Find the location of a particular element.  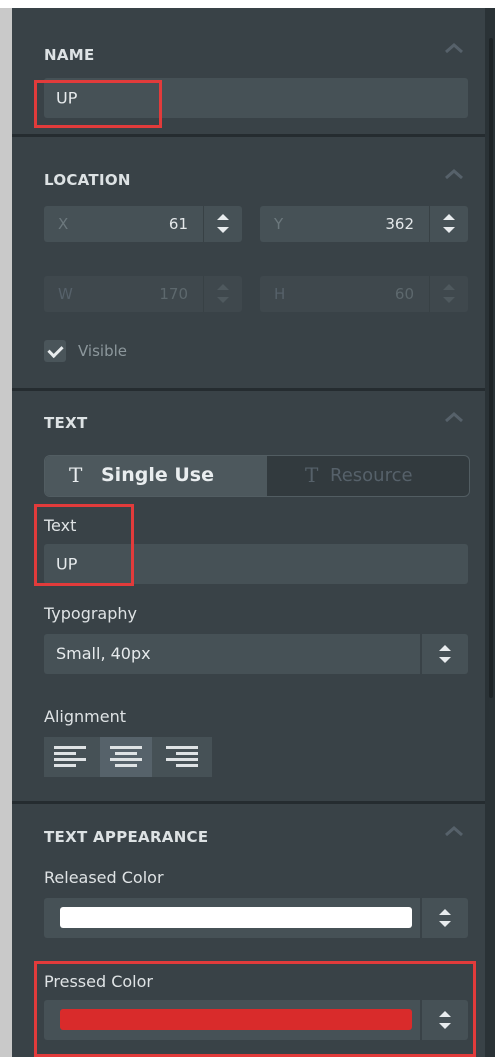

typography-value: Small, 40px is located at coordinates (103, 653).